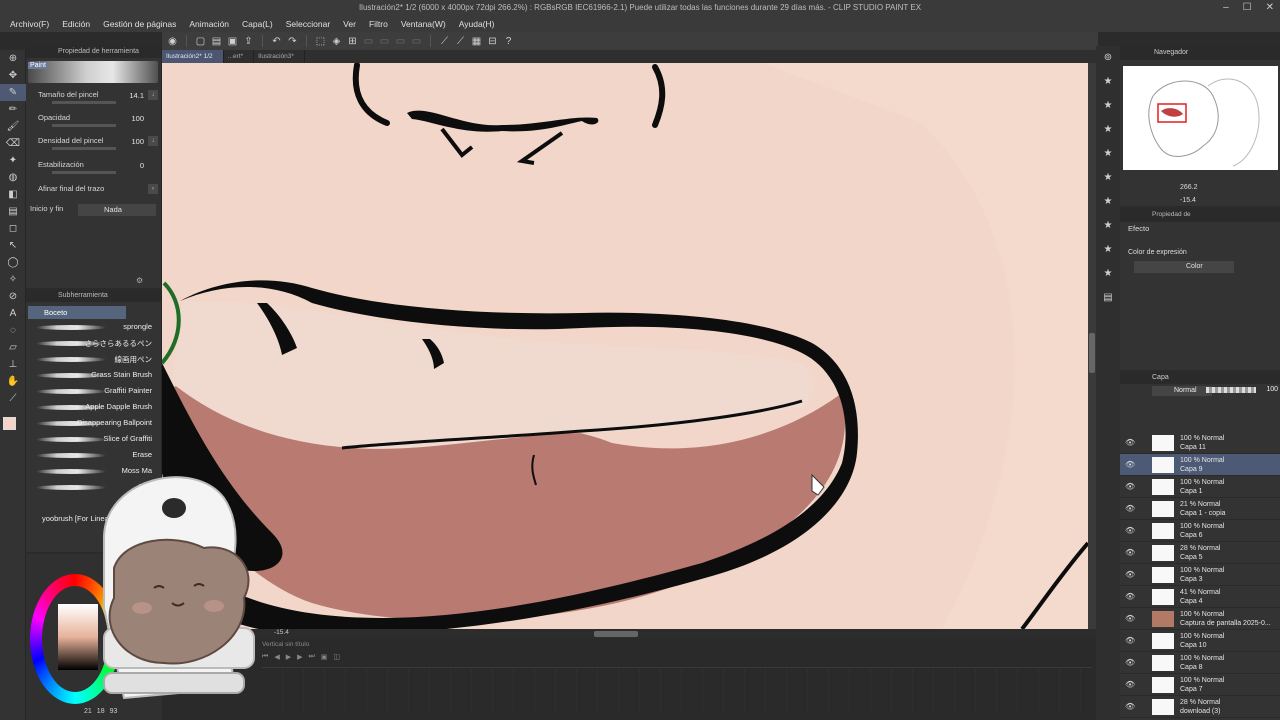  Describe the element at coordinates (1200, 663) in the screenshot. I see `layer-row: 👁 100 % Normal Capa 8` at that location.